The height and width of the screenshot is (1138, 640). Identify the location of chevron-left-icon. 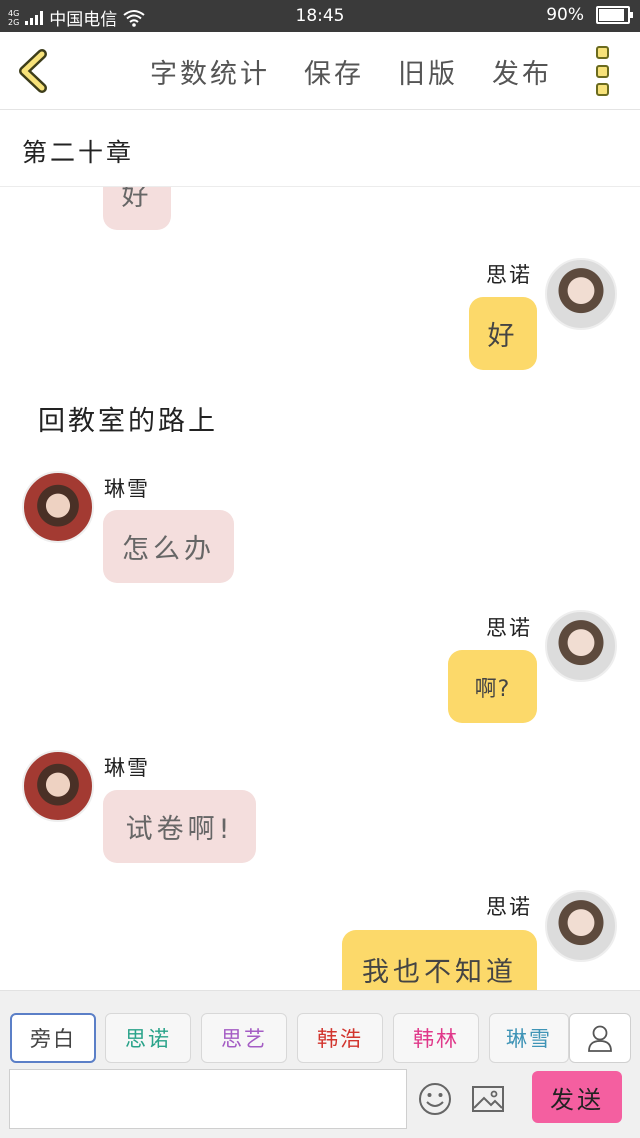
(33, 71).